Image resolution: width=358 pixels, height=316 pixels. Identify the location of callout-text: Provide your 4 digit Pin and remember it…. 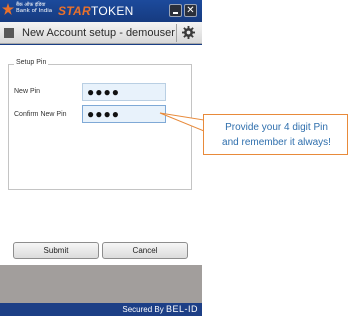
(276, 135).